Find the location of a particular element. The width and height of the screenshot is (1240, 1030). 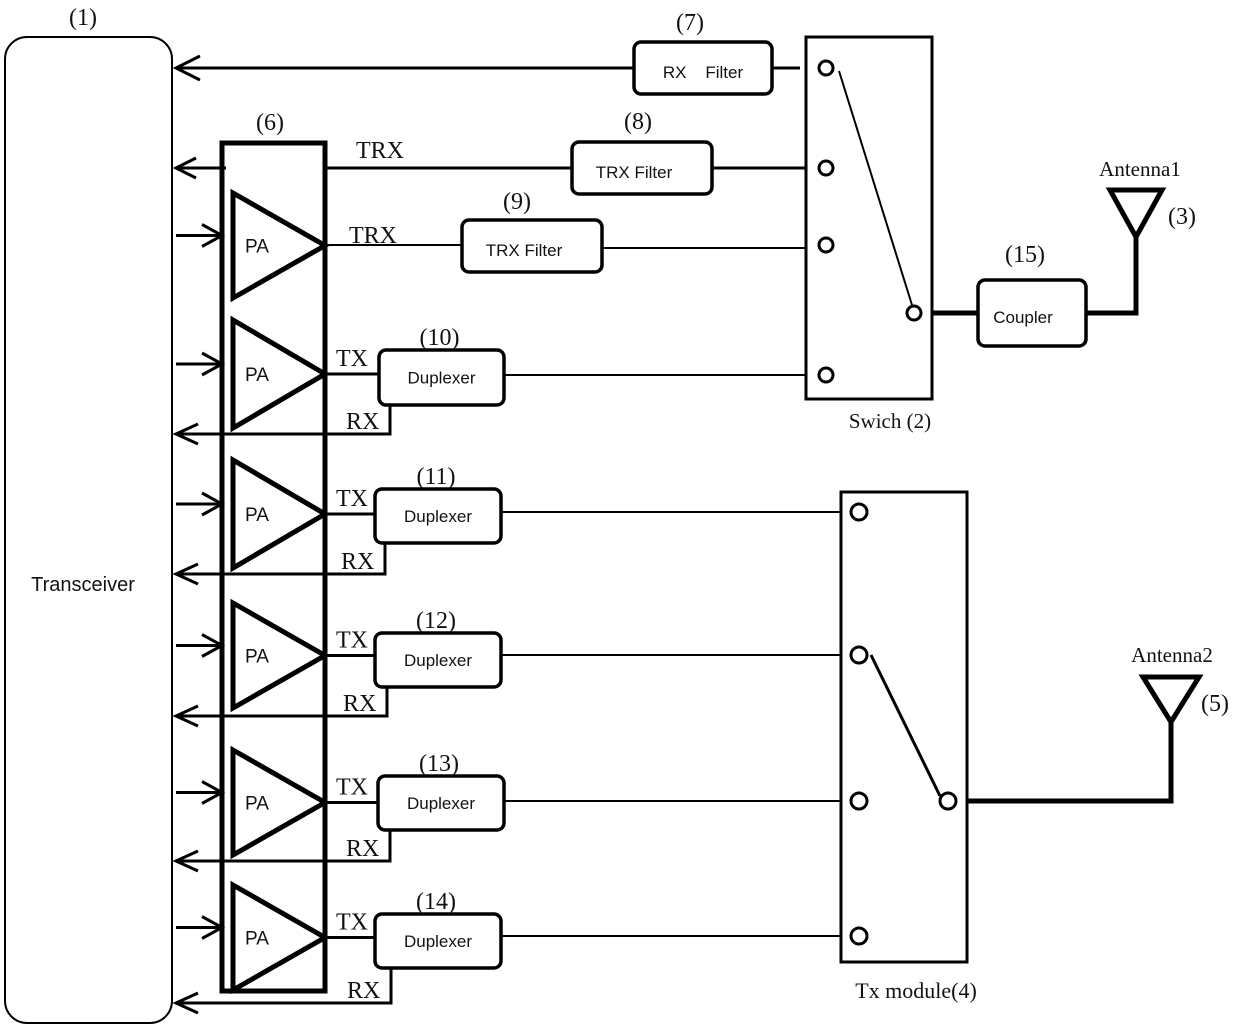

duplexer-ref: (14) is located at coordinates (436, 902).